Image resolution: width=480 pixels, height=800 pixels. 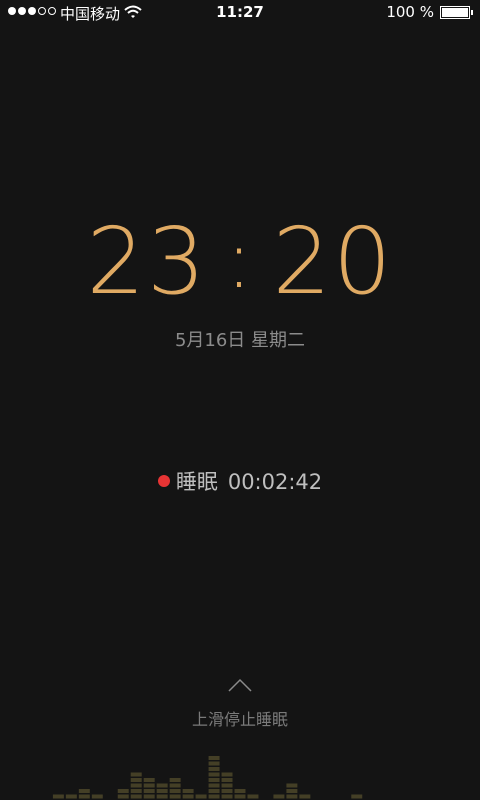 I want to click on recording-indicator-icon, so click(x=163, y=481).